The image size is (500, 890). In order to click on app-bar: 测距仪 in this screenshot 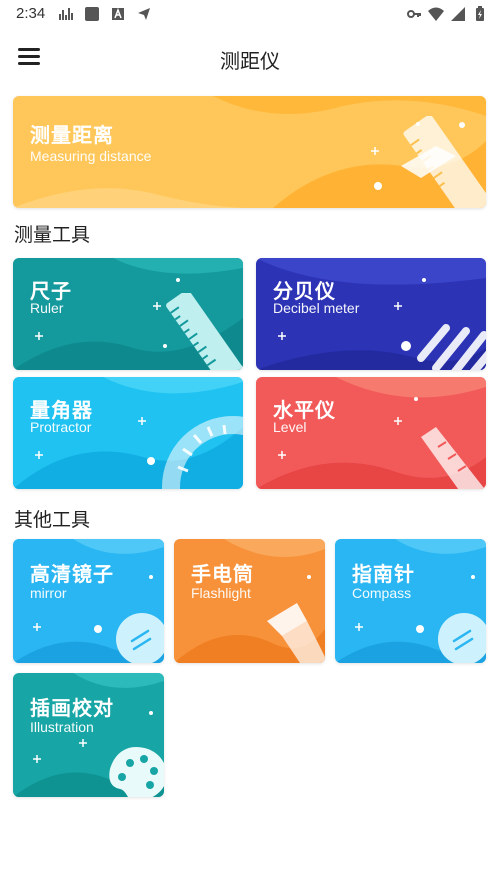, I will do `click(250, 58)`.